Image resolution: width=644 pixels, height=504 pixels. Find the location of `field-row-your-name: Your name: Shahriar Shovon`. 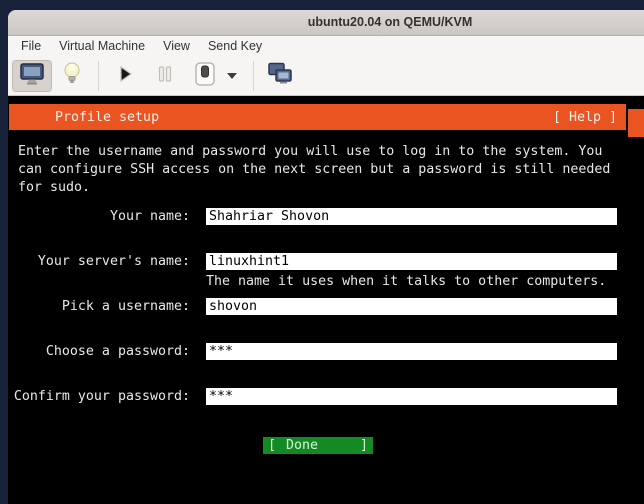

field-row-your-name: Your name: Shahriar Shovon is located at coordinates (312, 216).